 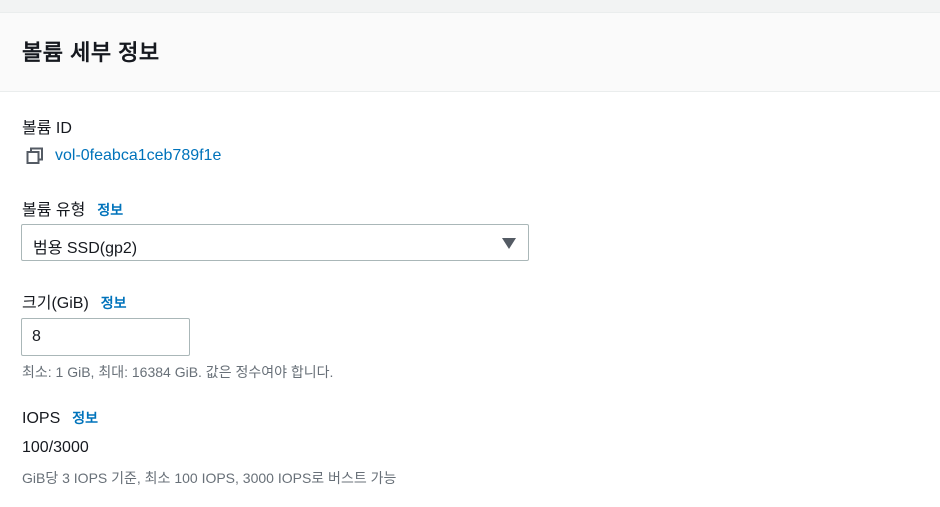 What do you see at coordinates (55, 447) in the screenshot?
I see `iops-value: 100/3000` at bounding box center [55, 447].